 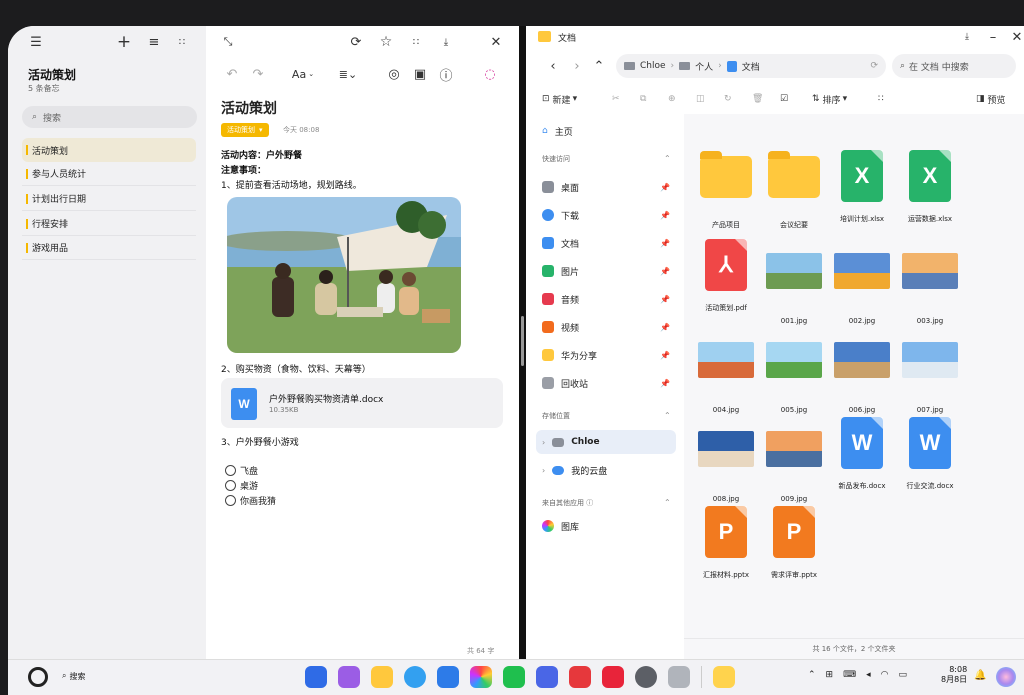 I want to click on volume-icon: ◂, so click(x=868, y=675).